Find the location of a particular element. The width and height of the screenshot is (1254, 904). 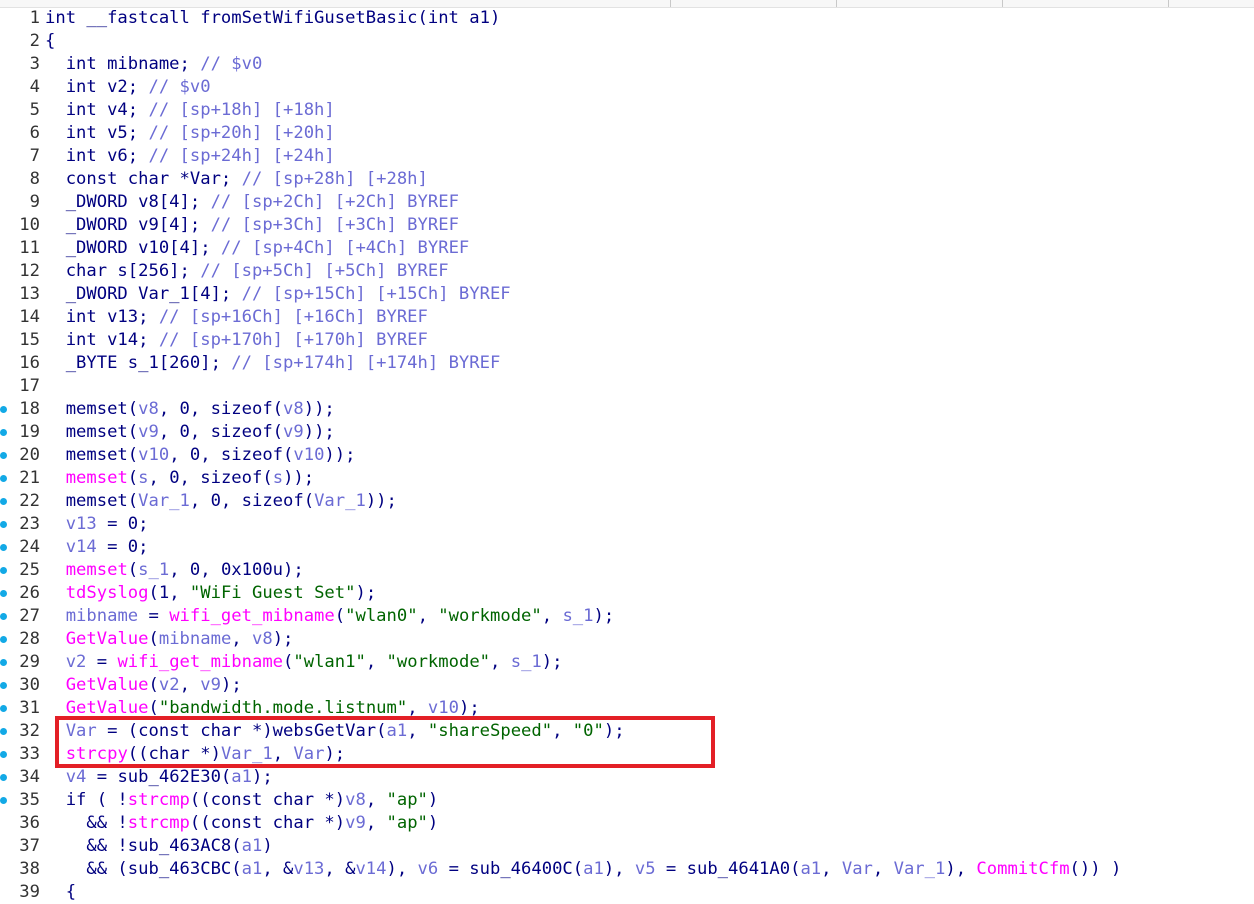

code-text: && !sub_463AC8(a1) is located at coordinates (158, 846).